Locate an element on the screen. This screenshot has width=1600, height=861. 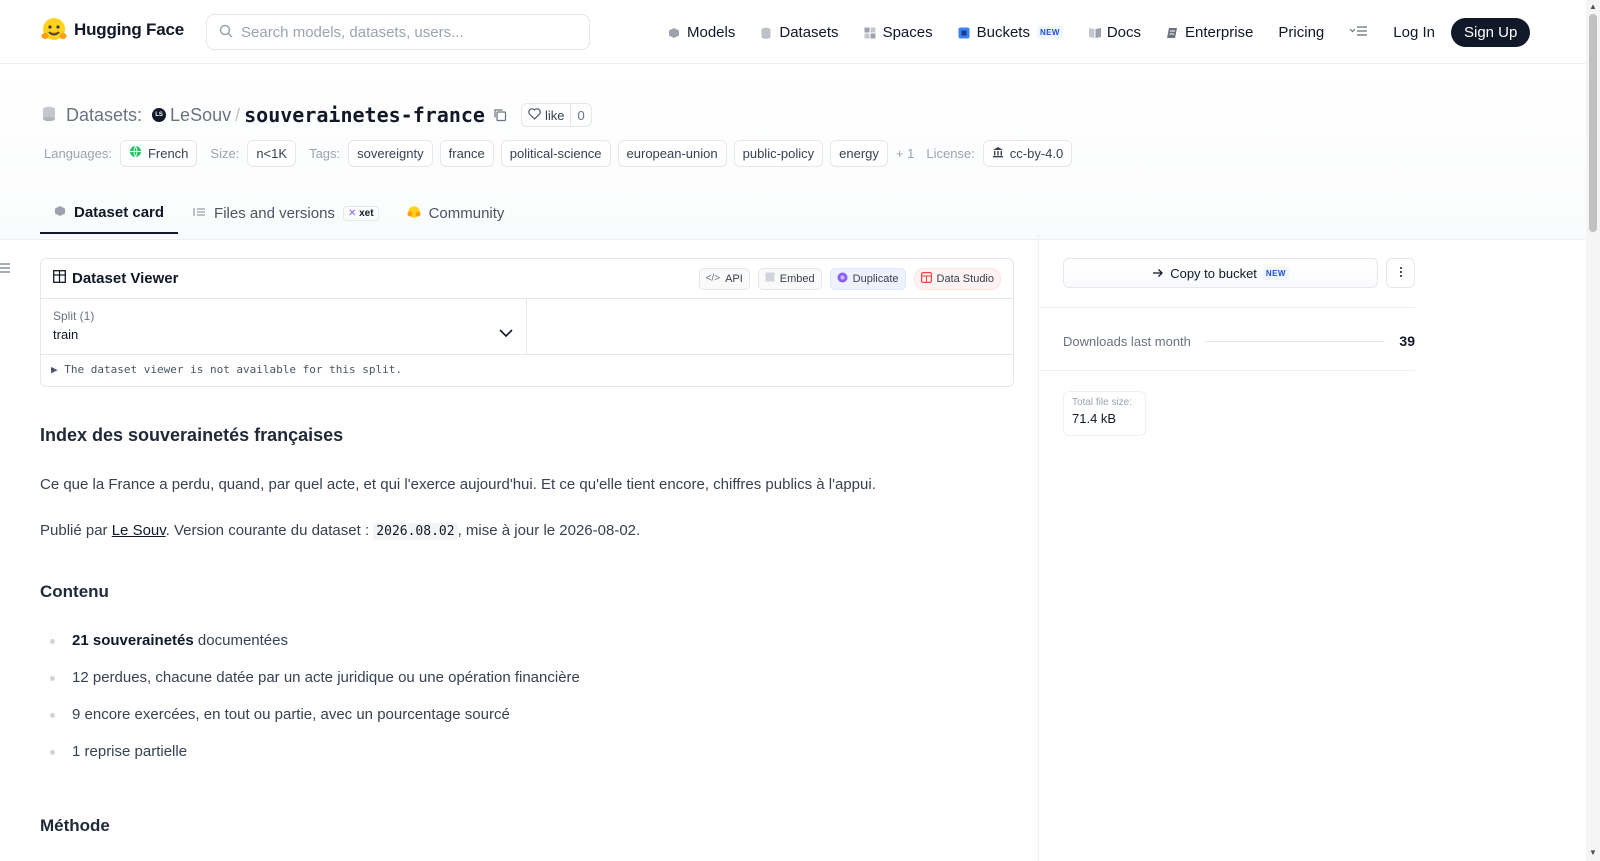
section-contenu: Contenu is located at coordinates (74, 591).